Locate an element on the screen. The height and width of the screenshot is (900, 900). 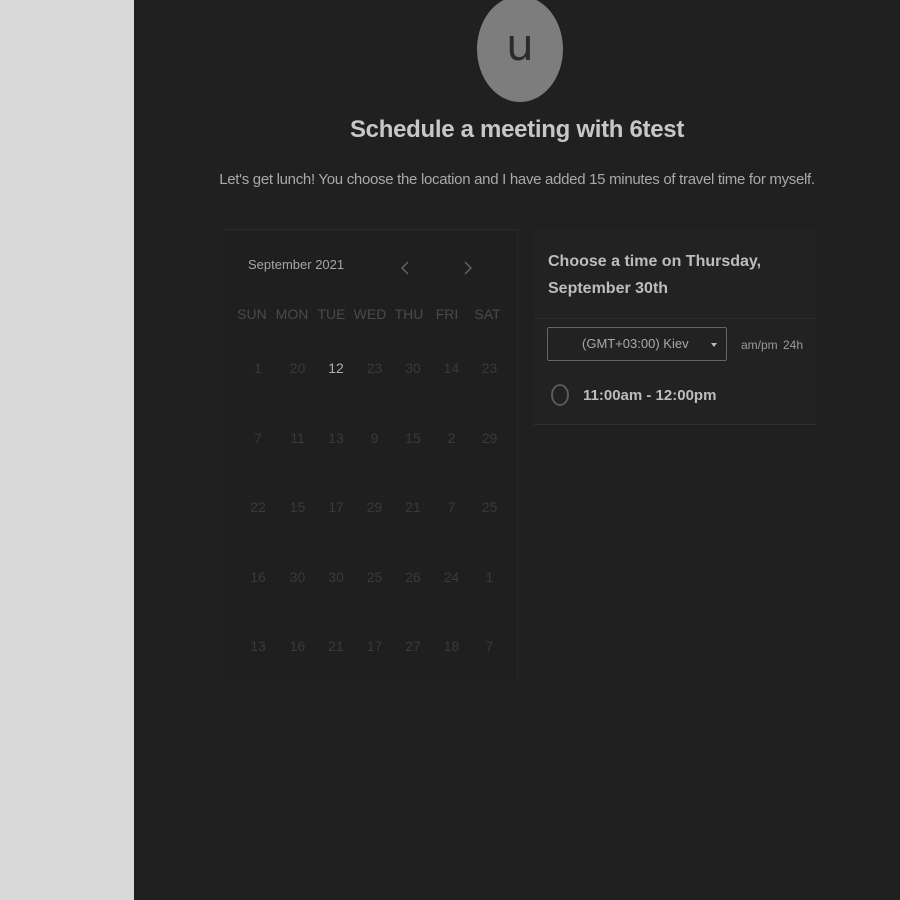
chevron-right-icon is located at coordinates (468, 268).